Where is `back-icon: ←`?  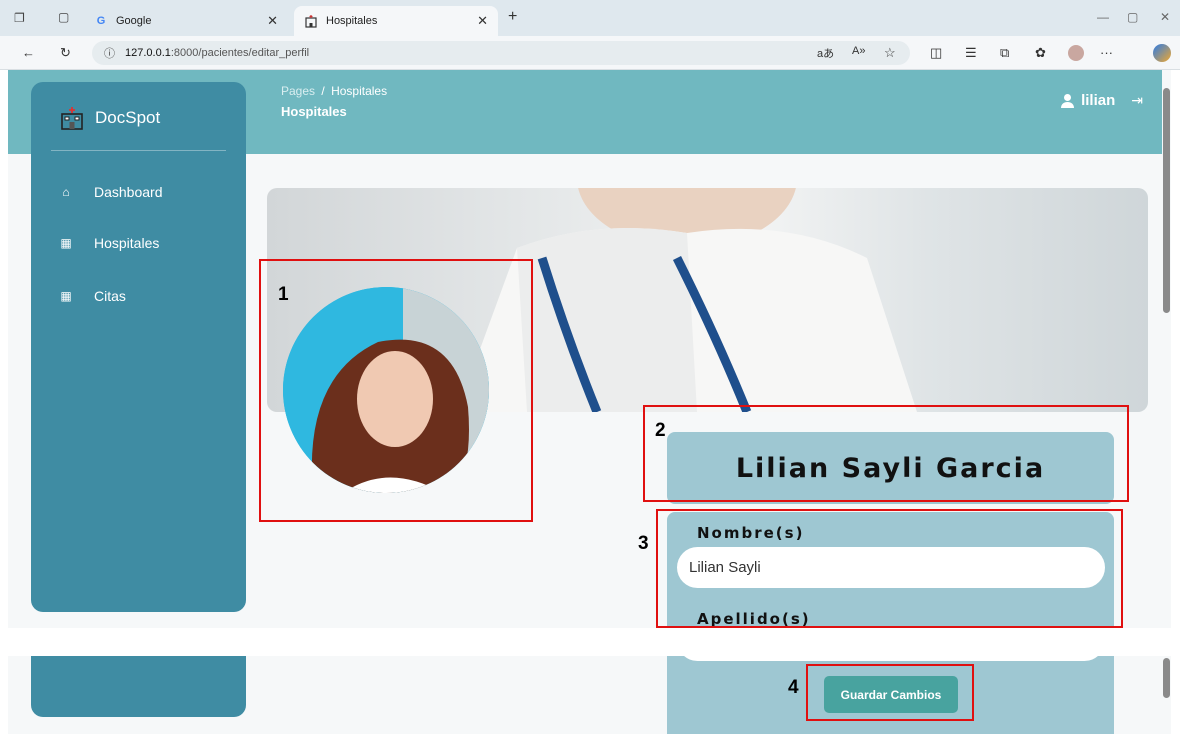 back-icon: ← is located at coordinates (28, 52).